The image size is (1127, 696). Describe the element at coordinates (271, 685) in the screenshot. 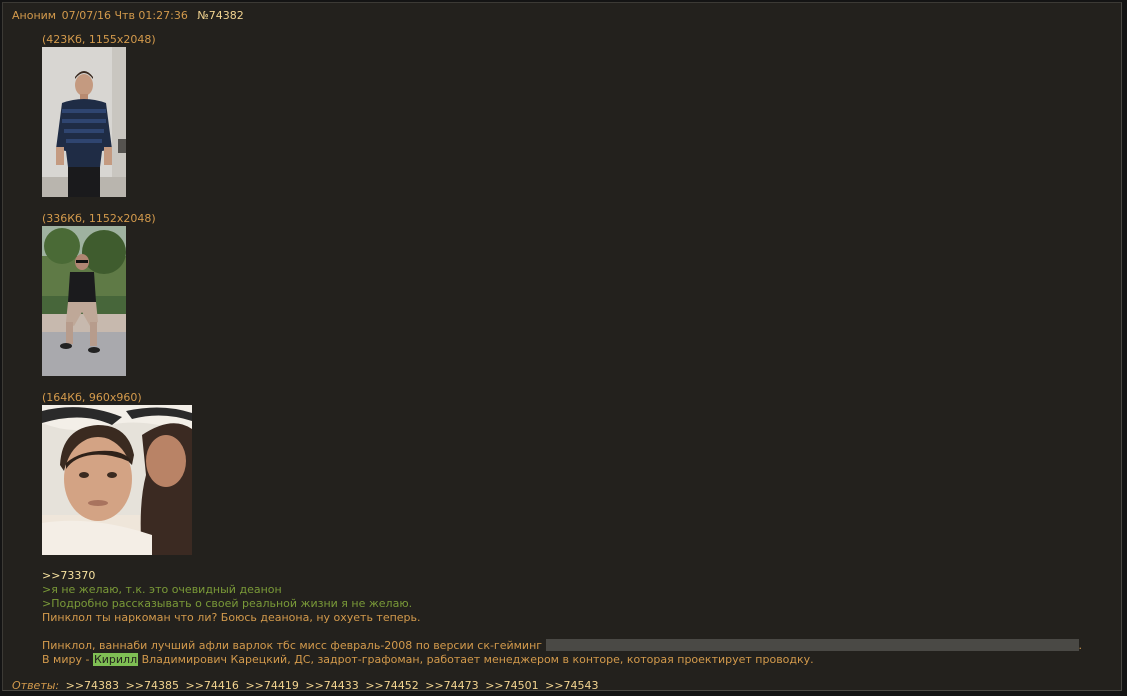

I see `reply-link-74419: >>74419` at that location.